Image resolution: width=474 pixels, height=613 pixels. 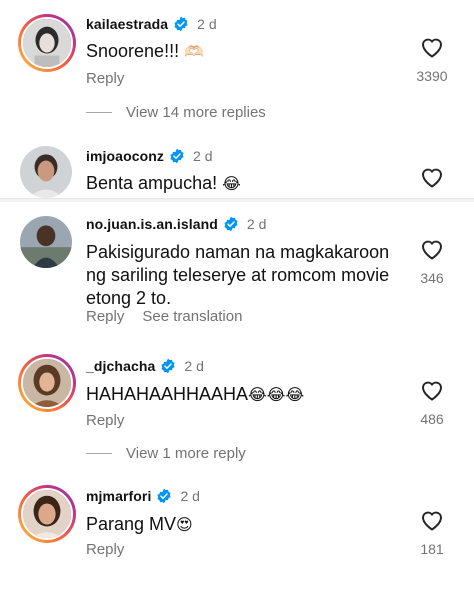 What do you see at coordinates (432, 60) in the screenshot?
I see `like-control: 3390` at bounding box center [432, 60].